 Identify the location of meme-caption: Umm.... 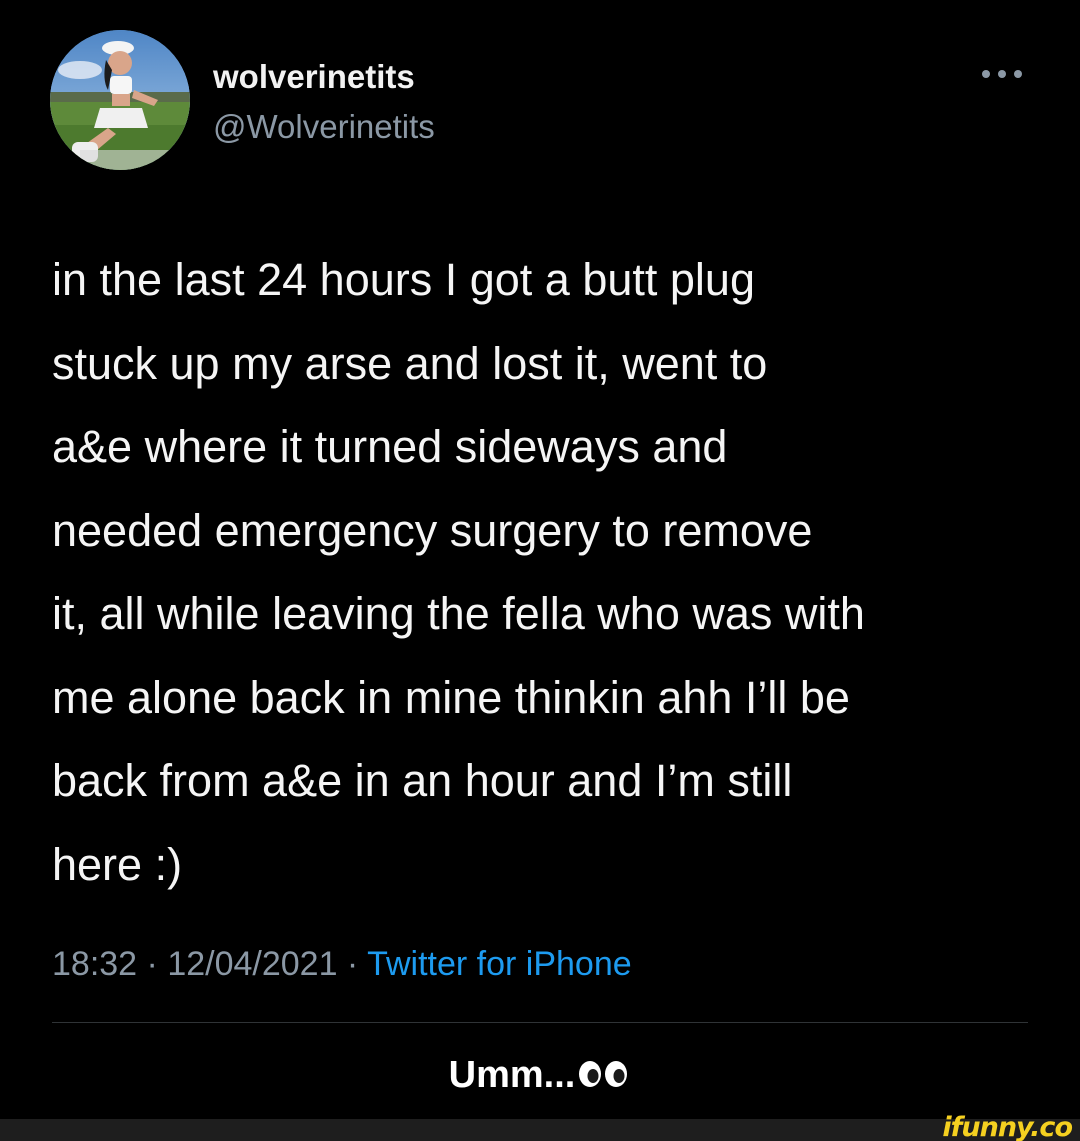
(540, 1076).